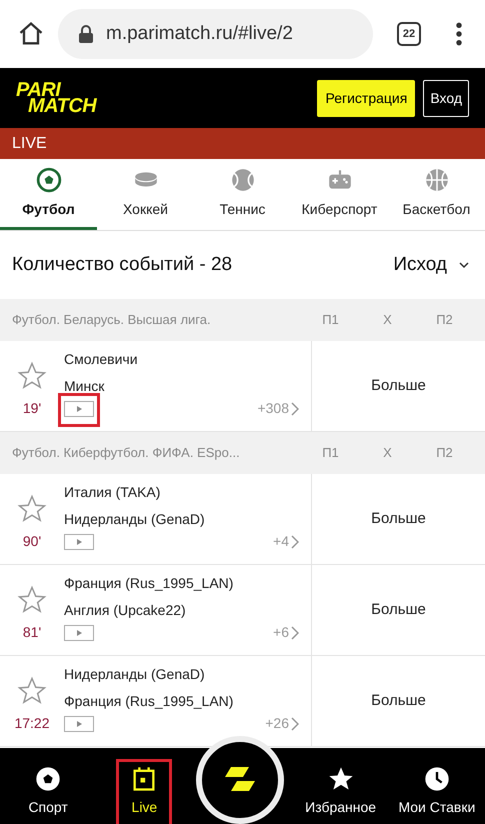 This screenshot has height=824, width=485. I want to click on nav-item: Live, so click(144, 791).